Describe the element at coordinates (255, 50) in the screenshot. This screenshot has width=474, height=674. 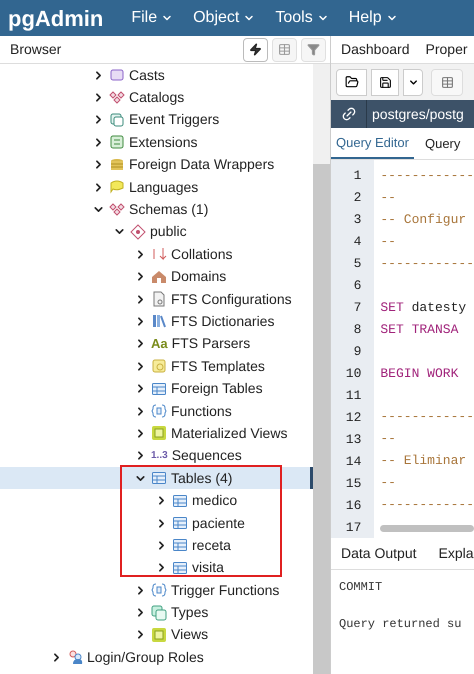
I see `toolbar-button` at that location.